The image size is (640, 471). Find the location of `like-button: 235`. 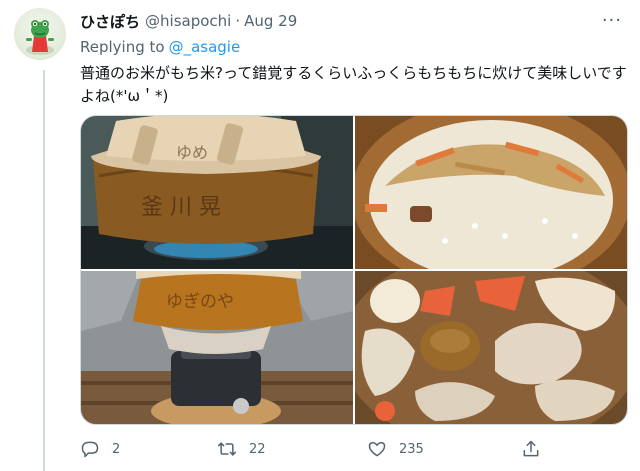

like-button: 235 is located at coordinates (395, 449).